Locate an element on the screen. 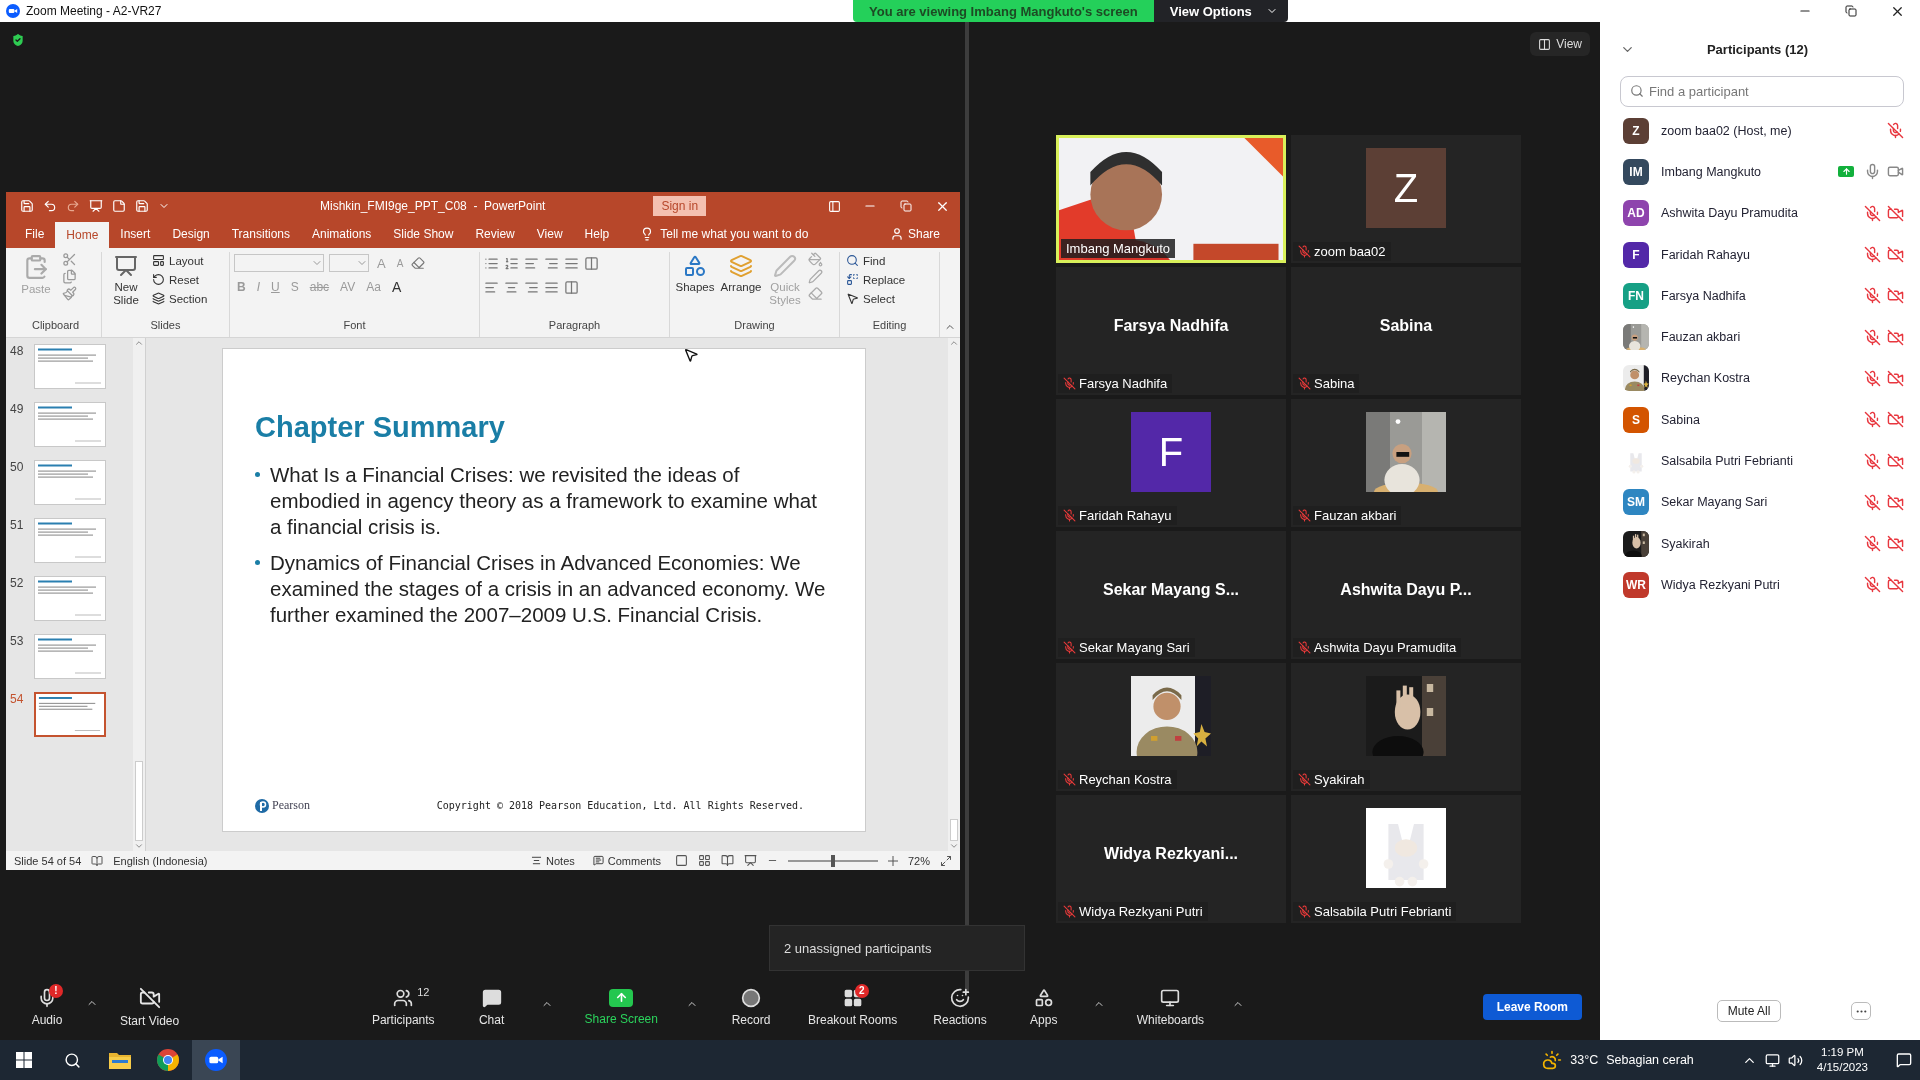 The width and height of the screenshot is (1920, 1080). more-button is located at coordinates (1861, 1011).